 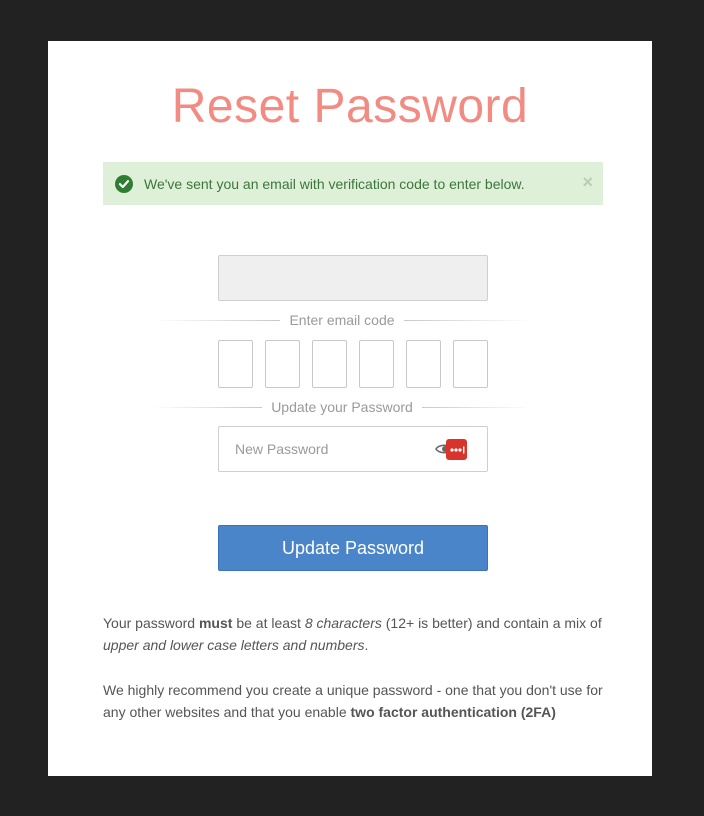 I want to click on email-code-divider: Enter email code, so click(x=342, y=320).